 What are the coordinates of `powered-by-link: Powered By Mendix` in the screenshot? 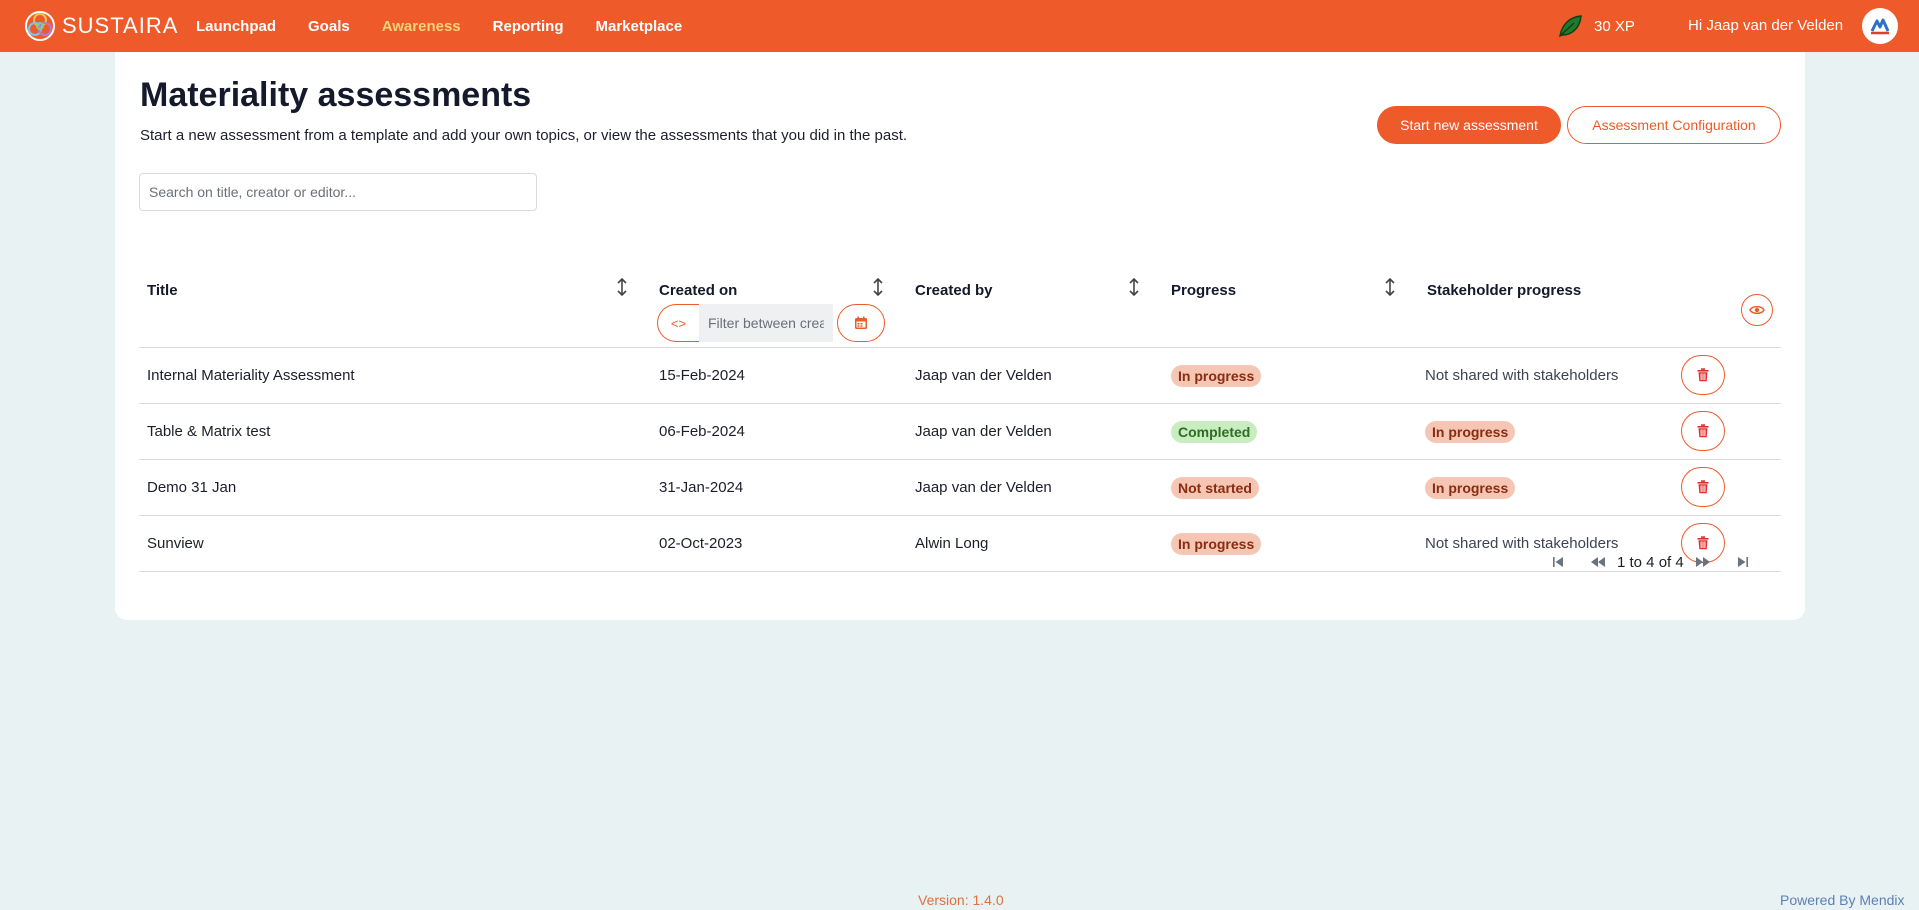 It's located at (1842, 900).